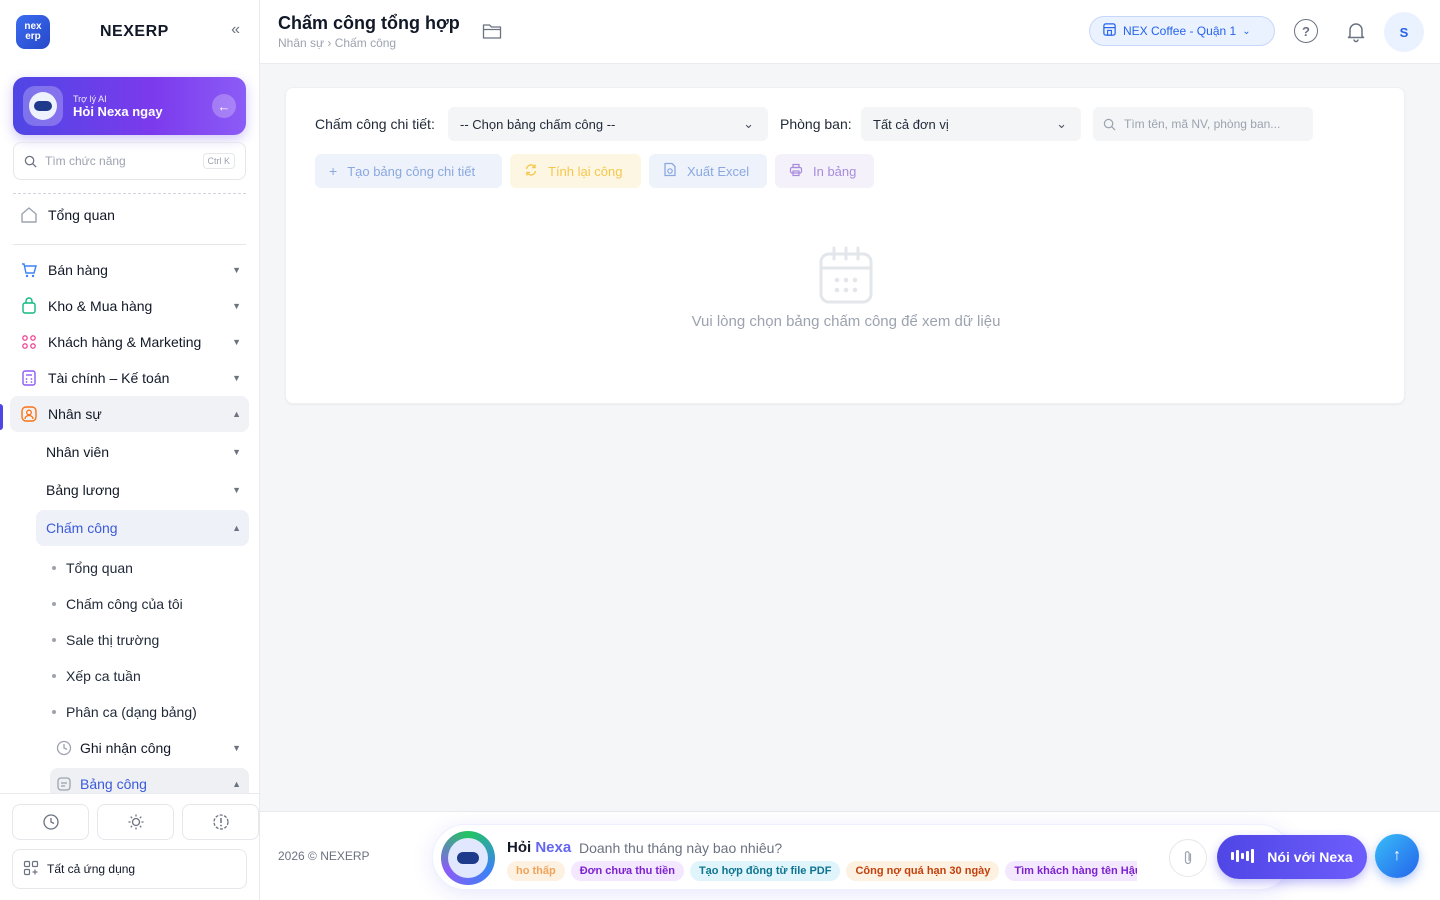 The width and height of the screenshot is (1440, 900). What do you see at coordinates (105, 640) in the screenshot?
I see `sidebar-leaf-field-sales: Sale thị trường` at bounding box center [105, 640].